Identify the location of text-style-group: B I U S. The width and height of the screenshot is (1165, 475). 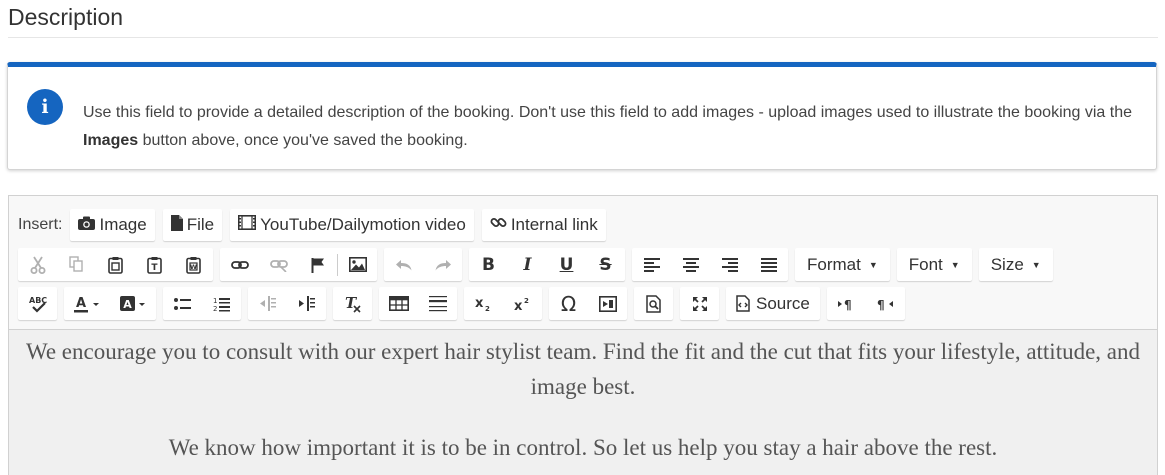
(547, 264).